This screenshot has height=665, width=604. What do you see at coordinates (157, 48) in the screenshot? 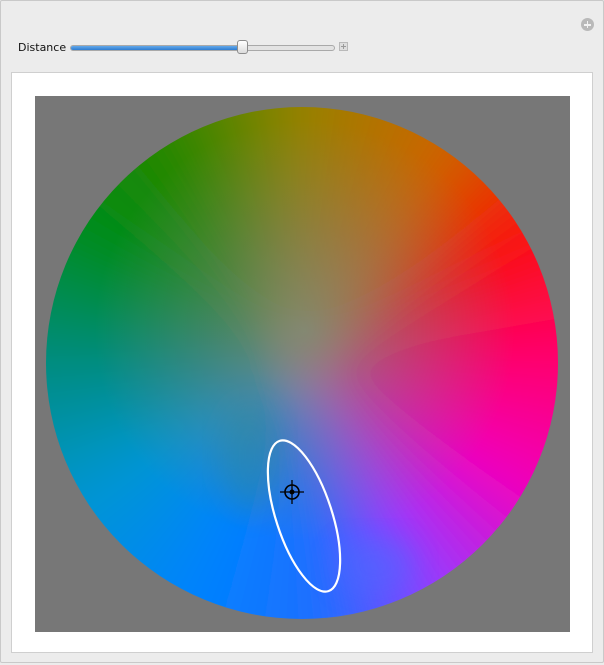
I see `distance-slider-fill` at bounding box center [157, 48].